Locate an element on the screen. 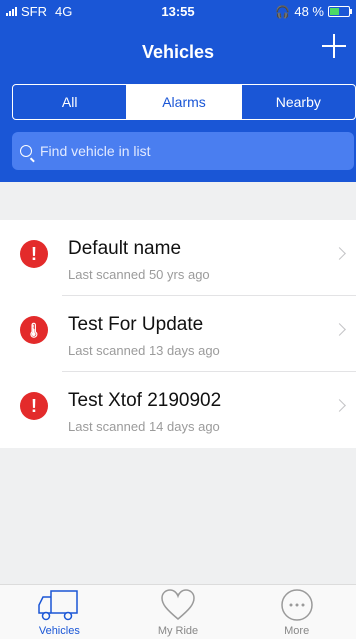 Image resolution: width=356 pixels, height=639 pixels. vehicle-name: Default name is located at coordinates (125, 248).